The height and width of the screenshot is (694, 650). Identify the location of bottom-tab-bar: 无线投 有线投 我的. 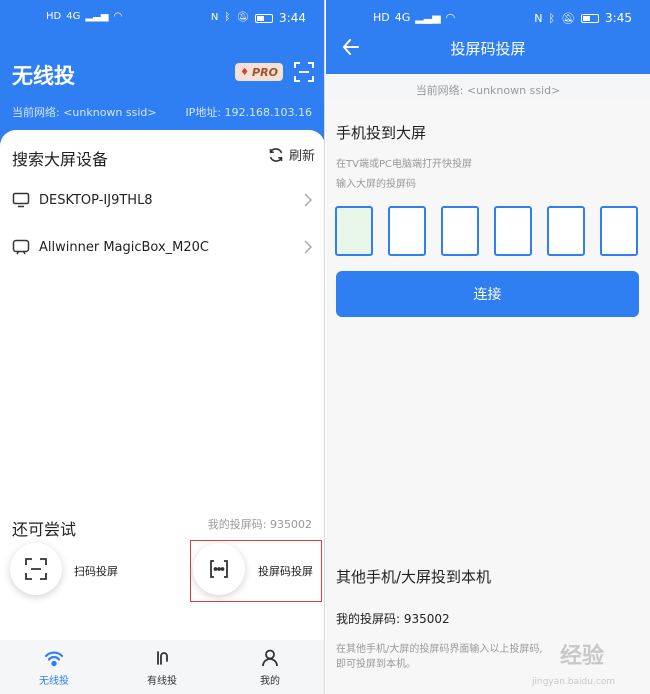
(162, 667).